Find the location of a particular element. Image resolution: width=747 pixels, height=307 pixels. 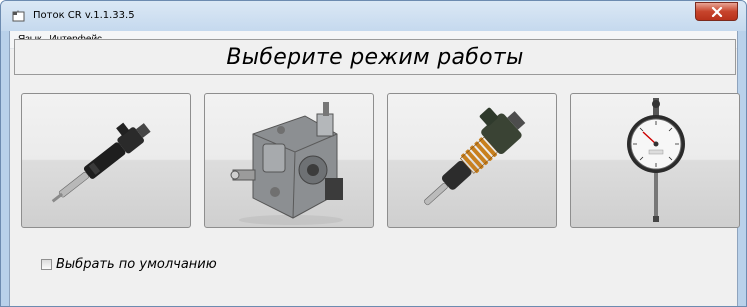

high-pressure-pump-icon is located at coordinates (286, 163).